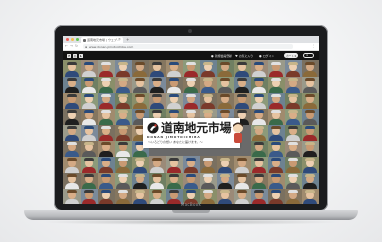 This screenshot has height=242, width=382. Describe the element at coordinates (191, 39) in the screenshot. I see `tab-strip: 道南地元市場 | ウェブ... × +` at that location.